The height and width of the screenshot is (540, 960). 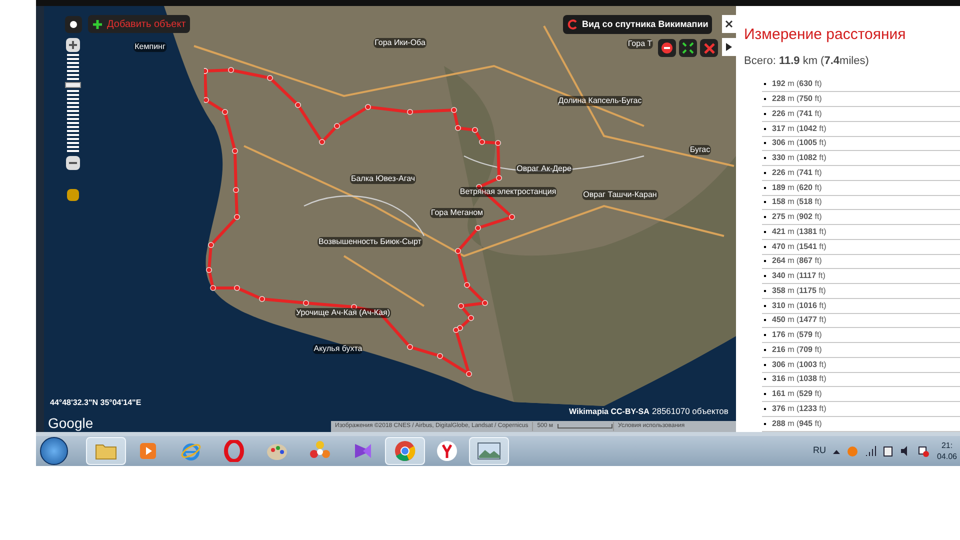 What do you see at coordinates (620, 195) in the screenshot?
I see `map-place-label: Овраг Ташчи-Каран` at bounding box center [620, 195].